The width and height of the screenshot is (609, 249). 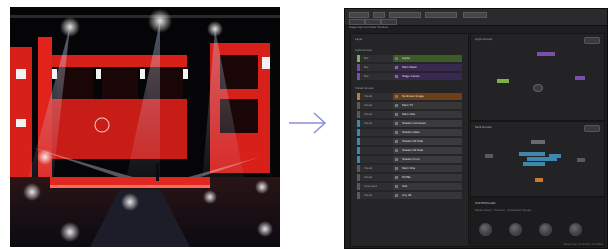 I want to click on layer-row: Visual Any 28, so click(x=409, y=195).